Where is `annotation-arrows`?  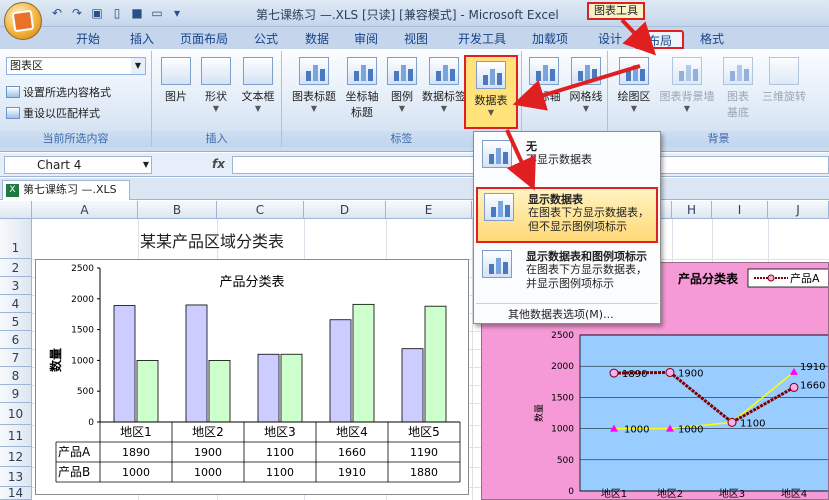
annotation-arrows is located at coordinates (581, 104).